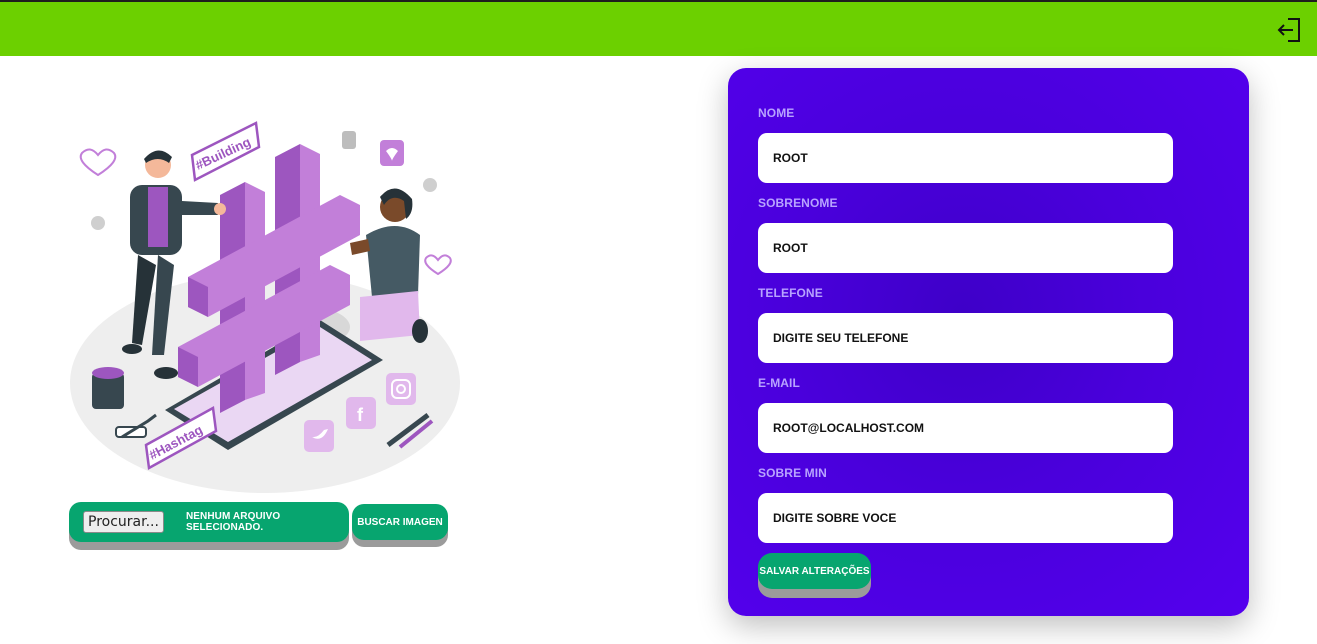 This screenshot has width=1317, height=644. Describe the element at coordinates (400, 522) in the screenshot. I see `search-image-button: BUSCAR IMAGEN` at that location.